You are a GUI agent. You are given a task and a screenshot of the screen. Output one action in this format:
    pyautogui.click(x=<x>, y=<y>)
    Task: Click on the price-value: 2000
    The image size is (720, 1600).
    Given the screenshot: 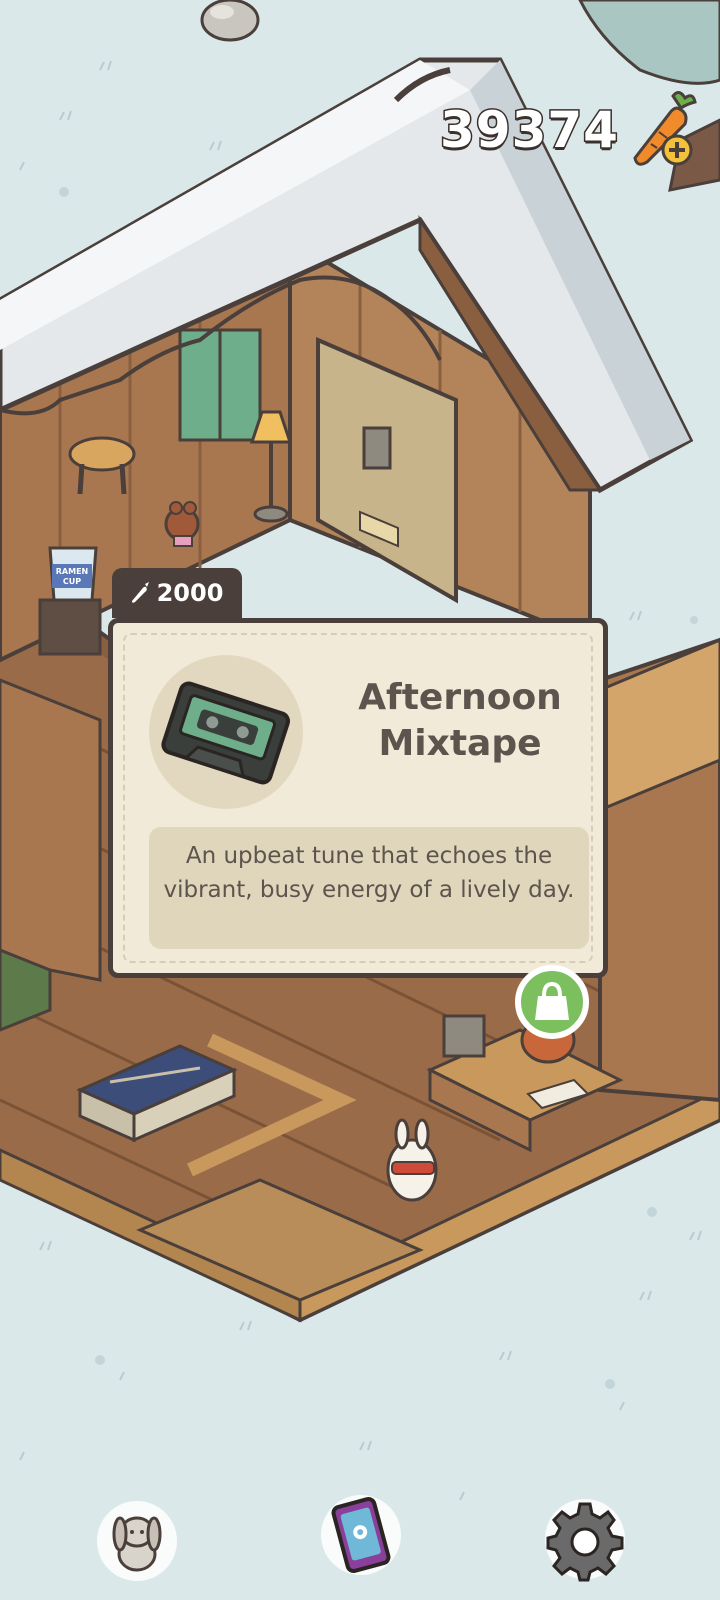 What is the action you would take?
    pyautogui.click(x=190, y=593)
    